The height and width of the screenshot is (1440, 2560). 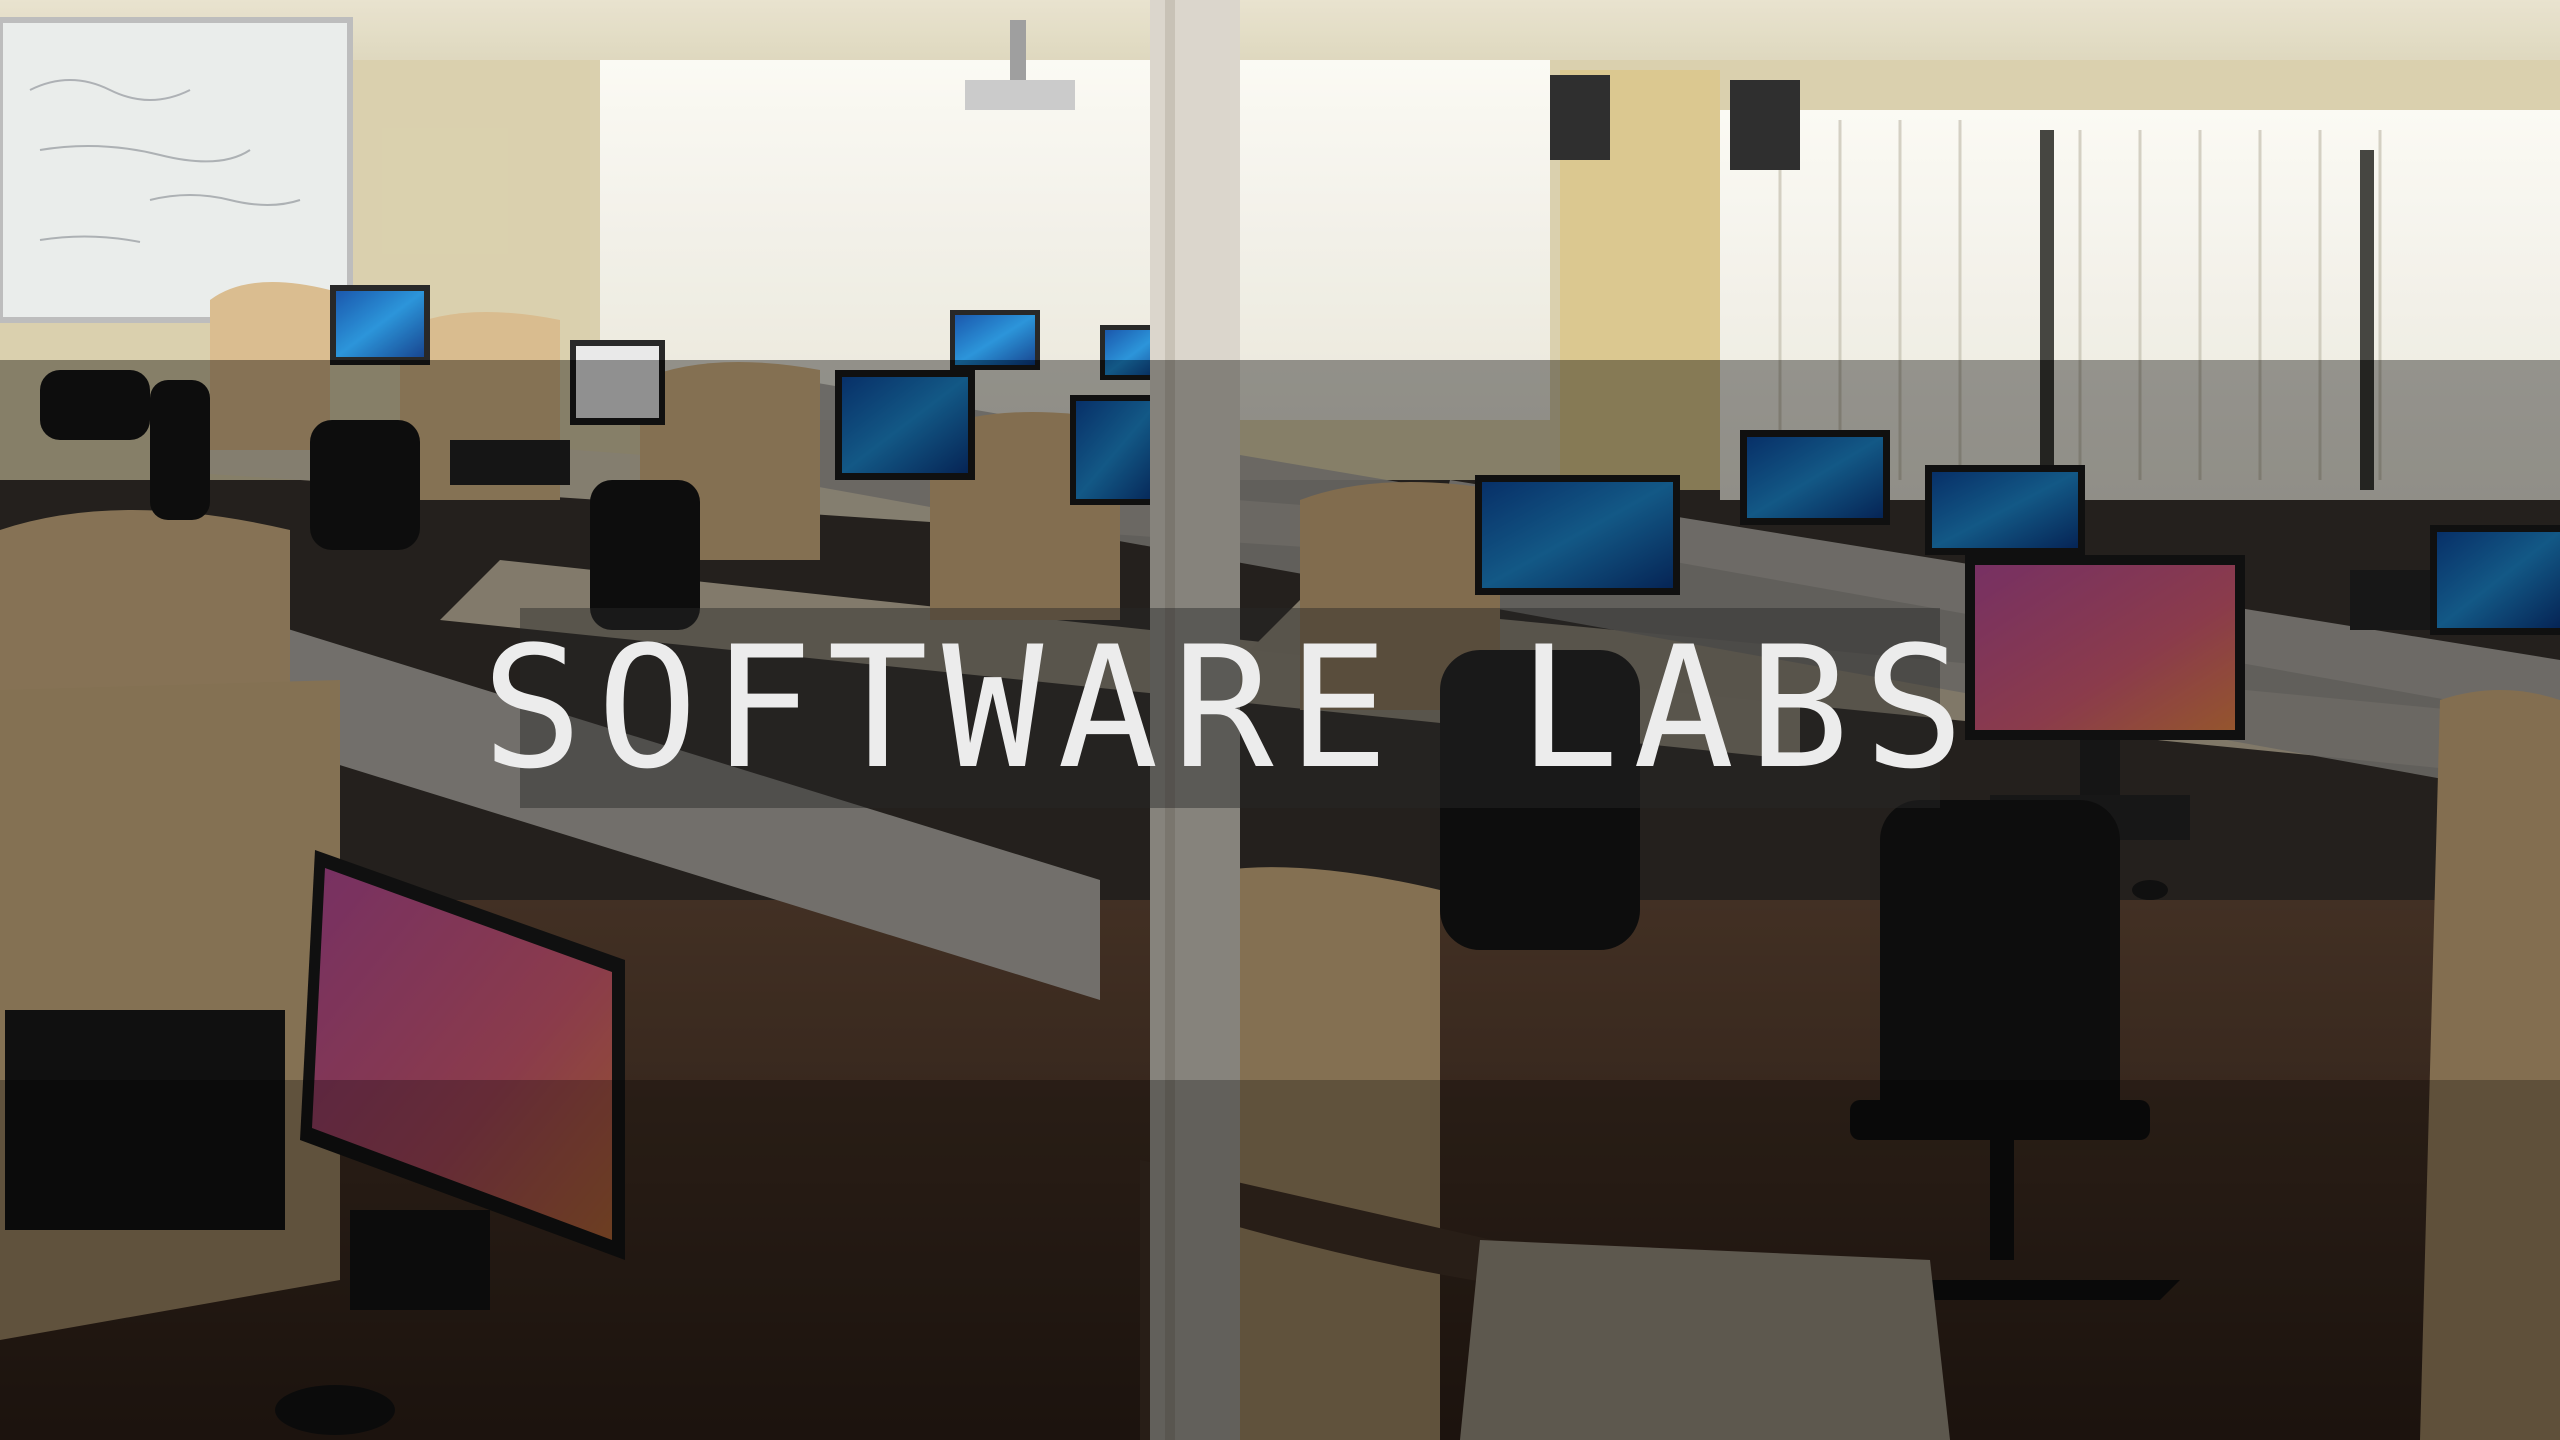 What do you see at coordinates (365, 485) in the screenshot?
I see `office-chair-icon` at bounding box center [365, 485].